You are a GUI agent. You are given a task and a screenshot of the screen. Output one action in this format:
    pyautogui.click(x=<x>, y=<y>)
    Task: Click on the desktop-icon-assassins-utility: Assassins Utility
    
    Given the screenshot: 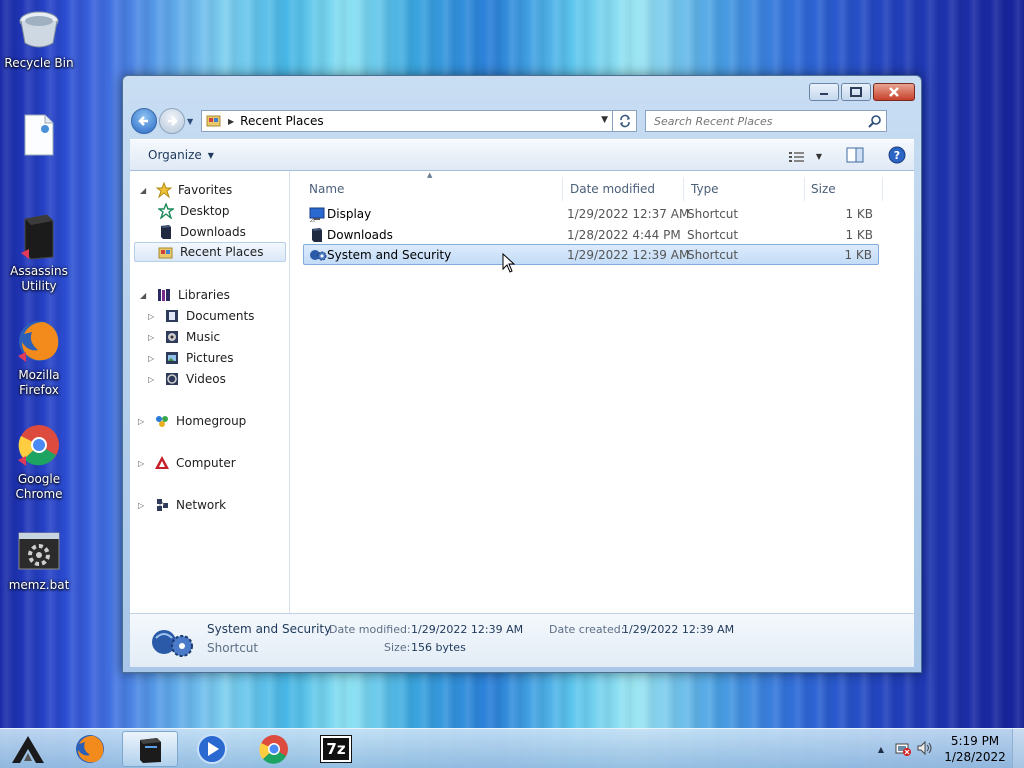 What is the action you would take?
    pyautogui.click(x=39, y=254)
    